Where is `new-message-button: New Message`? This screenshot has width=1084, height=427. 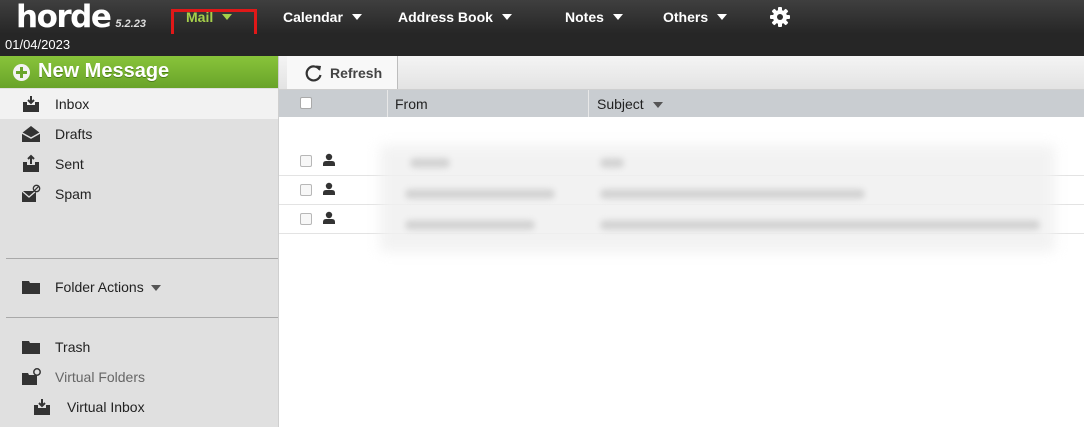
new-message-button: New Message is located at coordinates (139, 72).